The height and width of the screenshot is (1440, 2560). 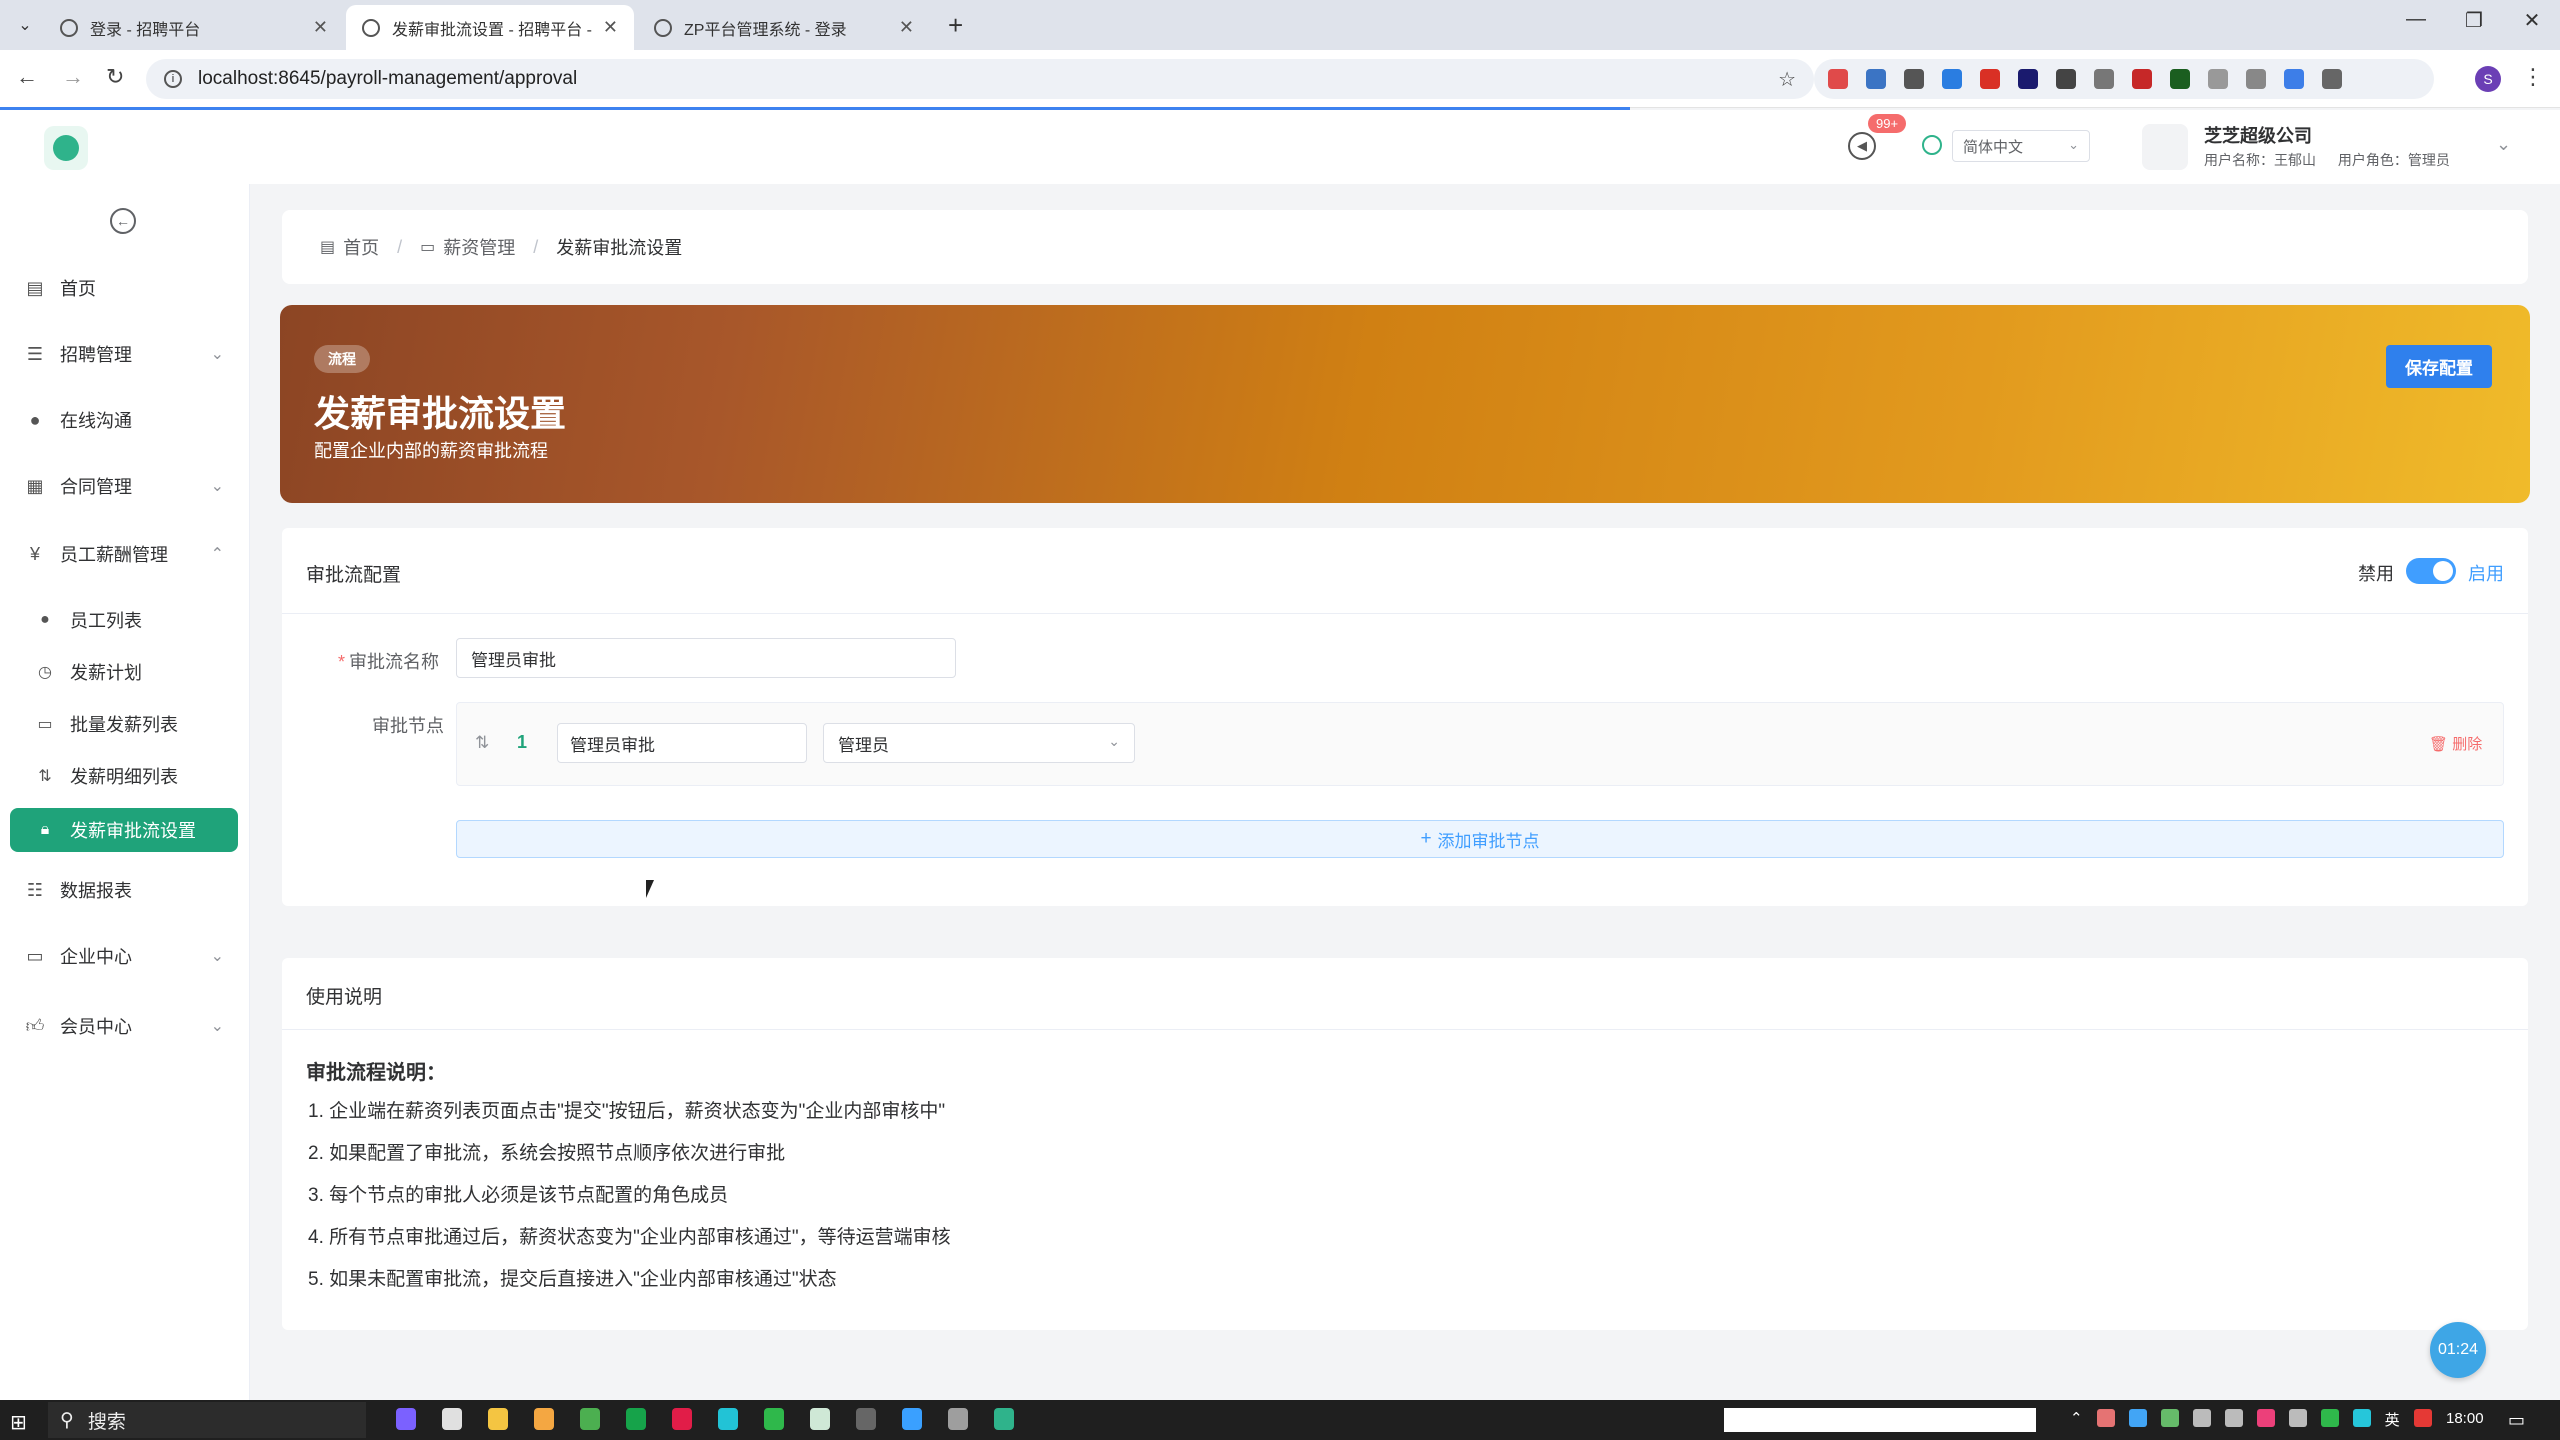 I want to click on reload-icon: ↻, so click(x=115, y=77).